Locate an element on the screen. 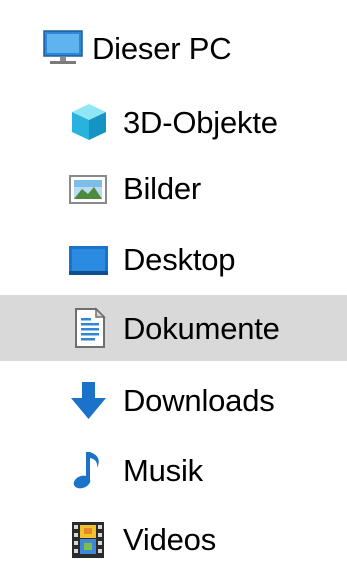 This screenshot has height=581, width=347. nav-item-downloads: Downloads is located at coordinates (173, 401).